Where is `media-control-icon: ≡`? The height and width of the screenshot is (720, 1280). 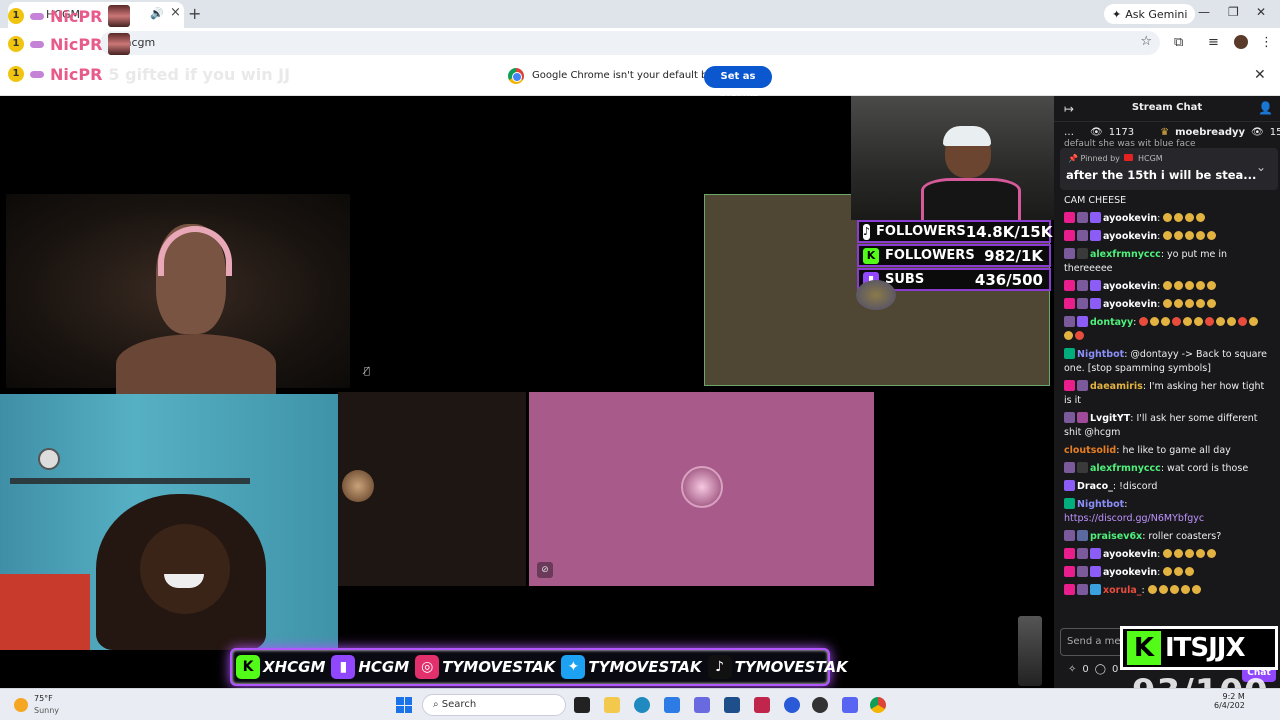
media-control-icon: ≡ is located at coordinates (1213, 42).